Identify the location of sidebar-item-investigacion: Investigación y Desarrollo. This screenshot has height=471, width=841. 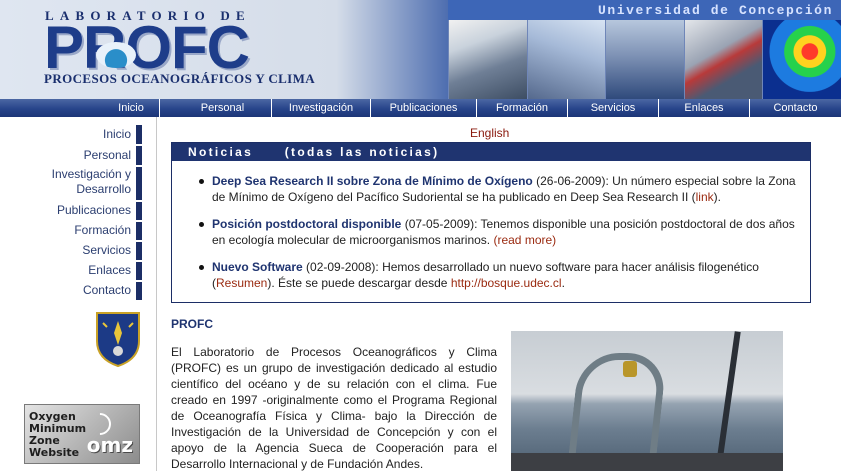
(91, 182).